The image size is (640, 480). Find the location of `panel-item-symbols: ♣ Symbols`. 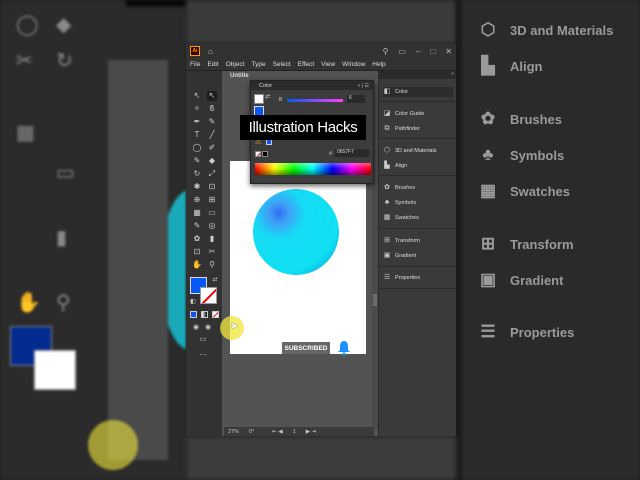

panel-item-symbols: ♣ Symbols is located at coordinates (399, 203).